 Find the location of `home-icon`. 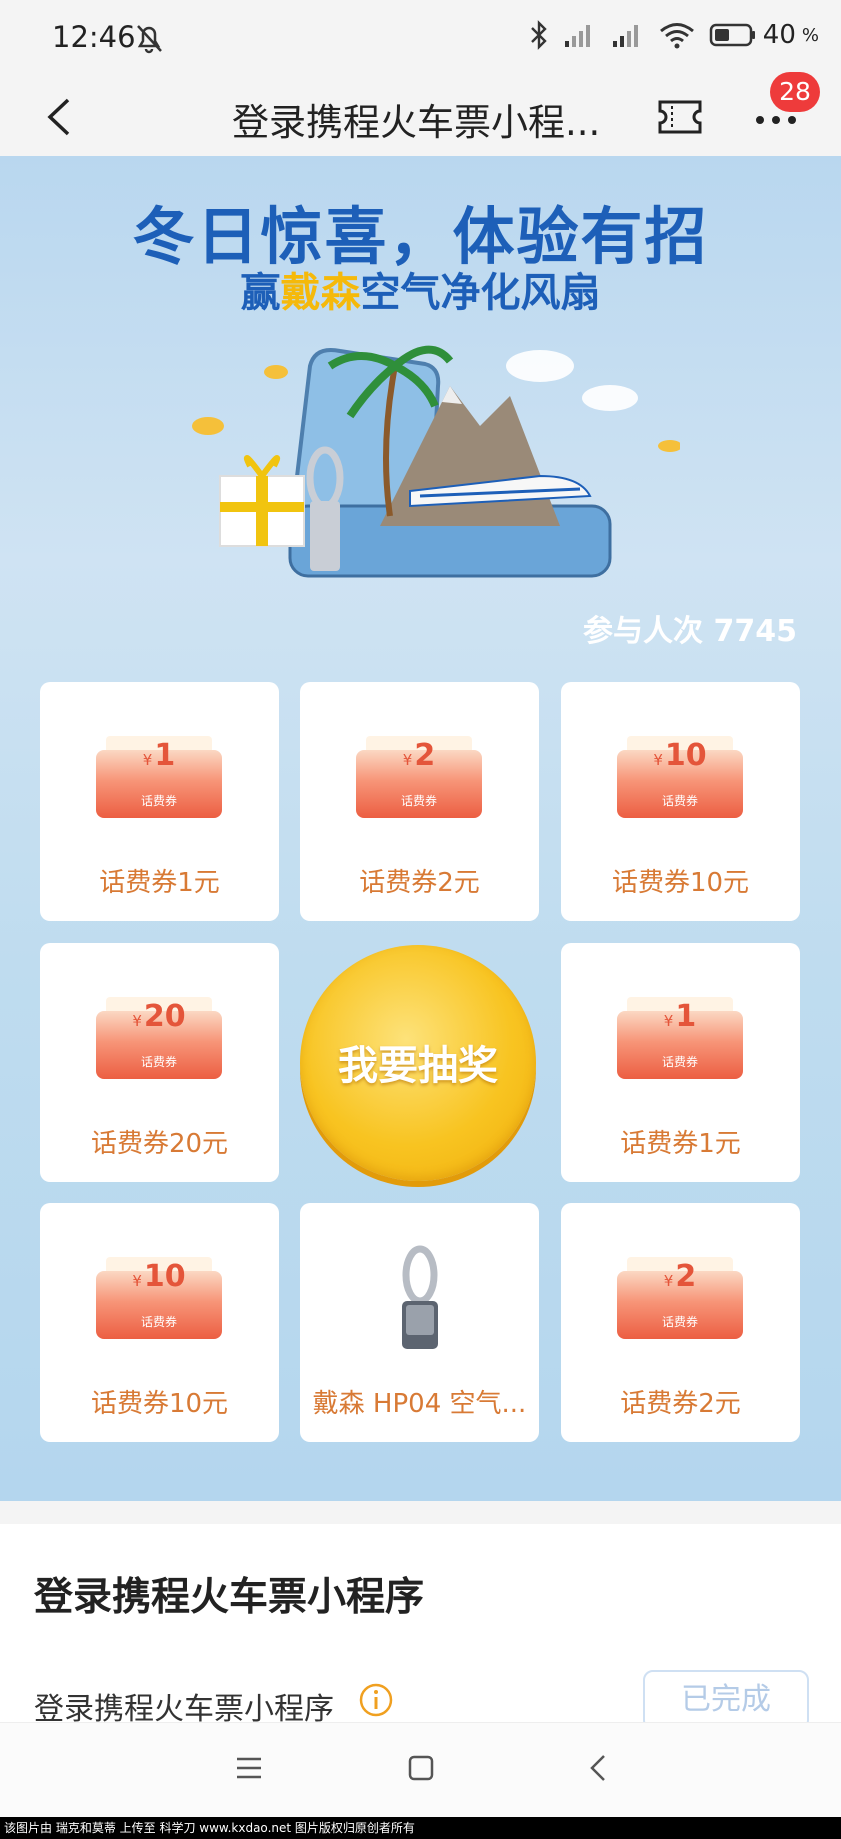

home-icon is located at coordinates (421, 1768).